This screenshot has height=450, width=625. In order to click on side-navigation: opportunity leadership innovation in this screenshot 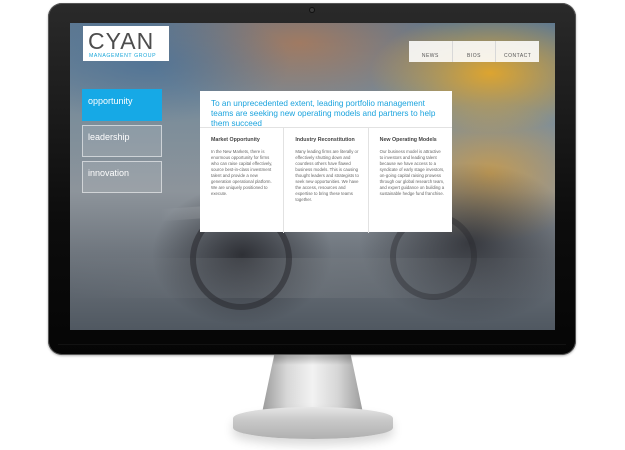, I will do `click(122, 143)`.